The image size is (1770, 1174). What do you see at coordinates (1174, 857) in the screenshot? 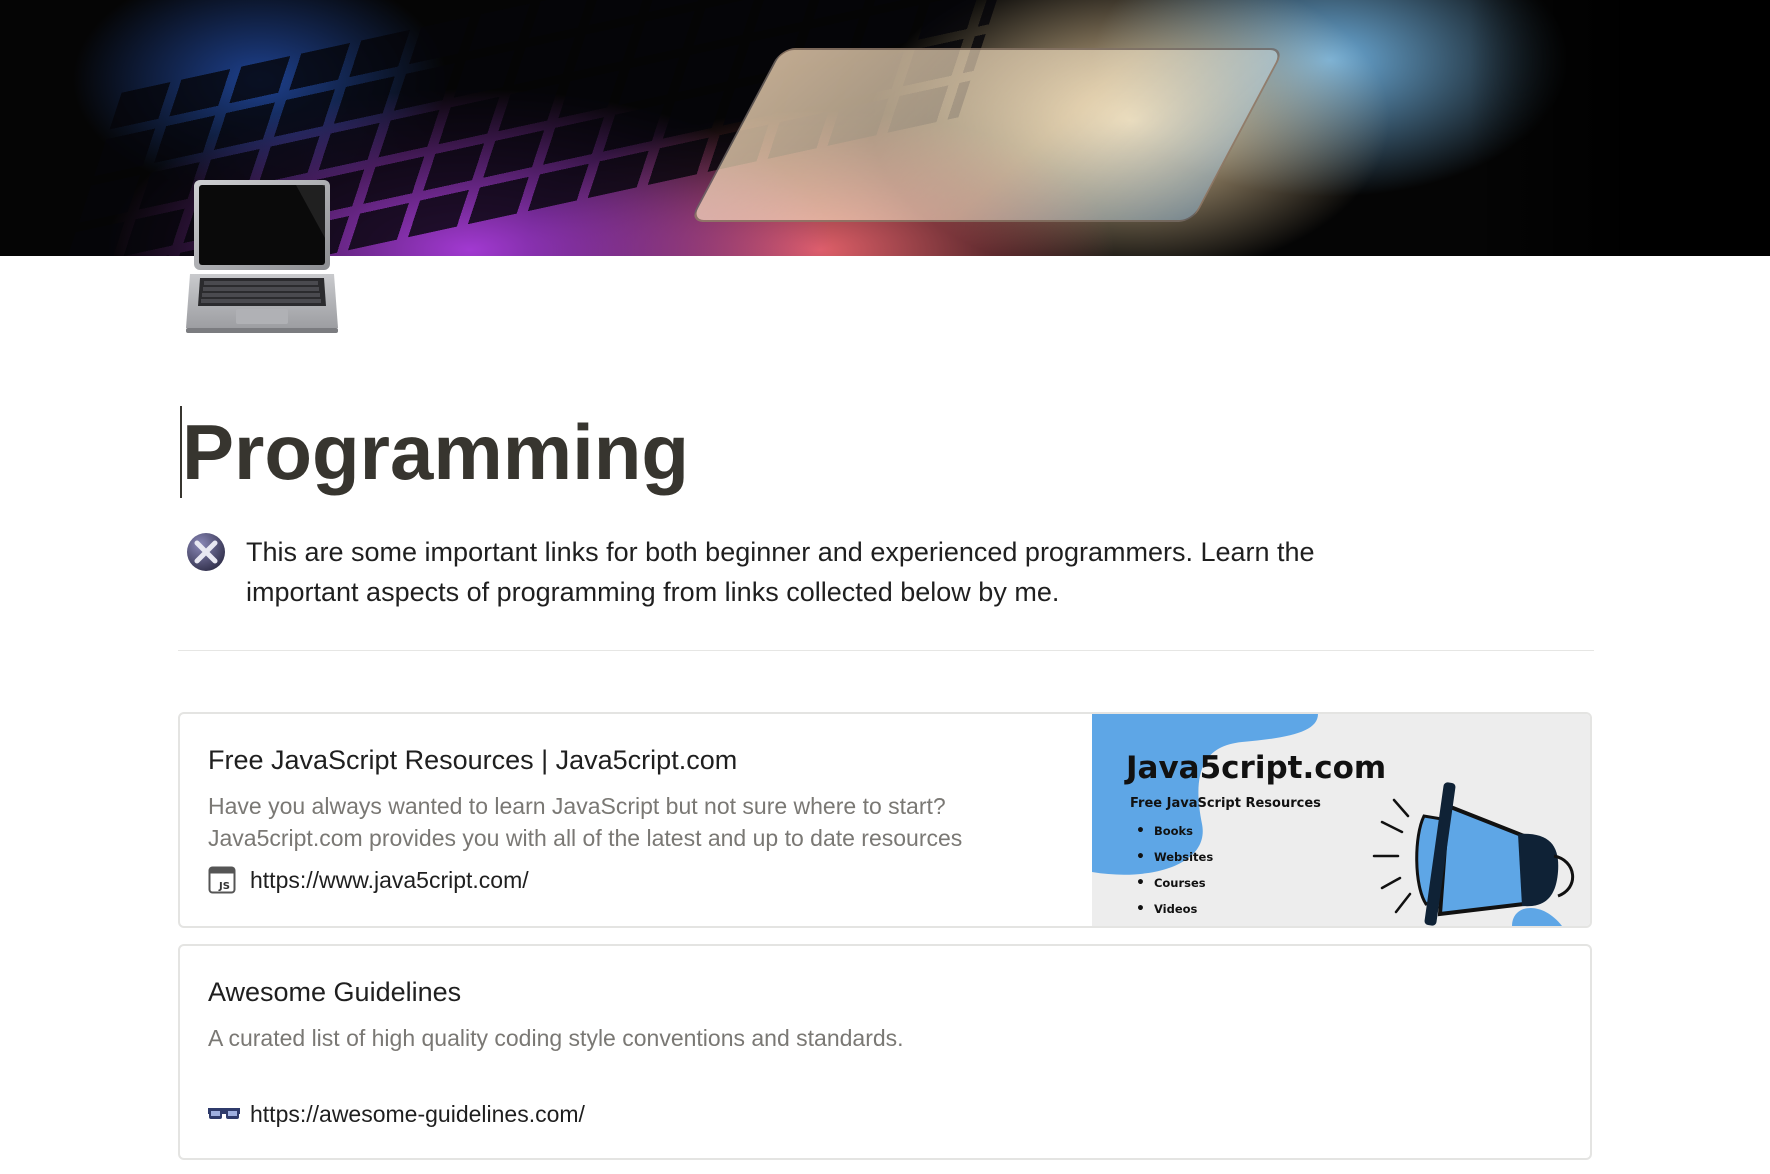
I see `preview-list-item: Websites` at bounding box center [1174, 857].